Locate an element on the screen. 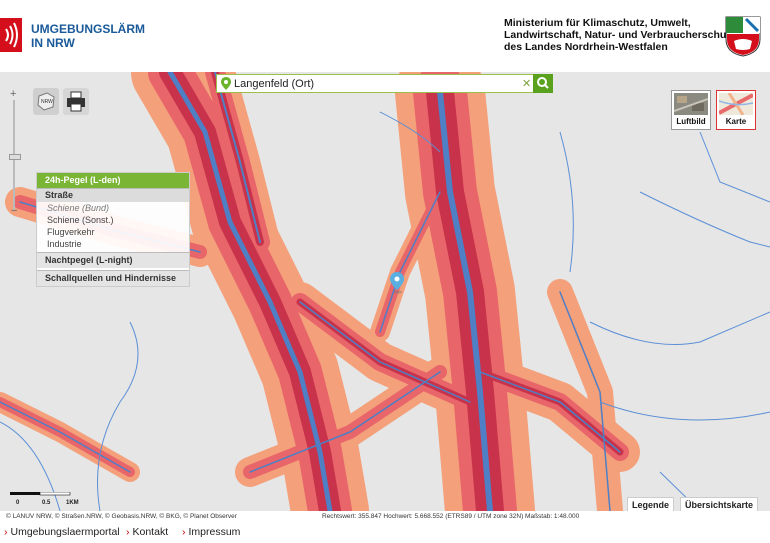 The image size is (770, 543). search-input is located at coordinates (378, 83).